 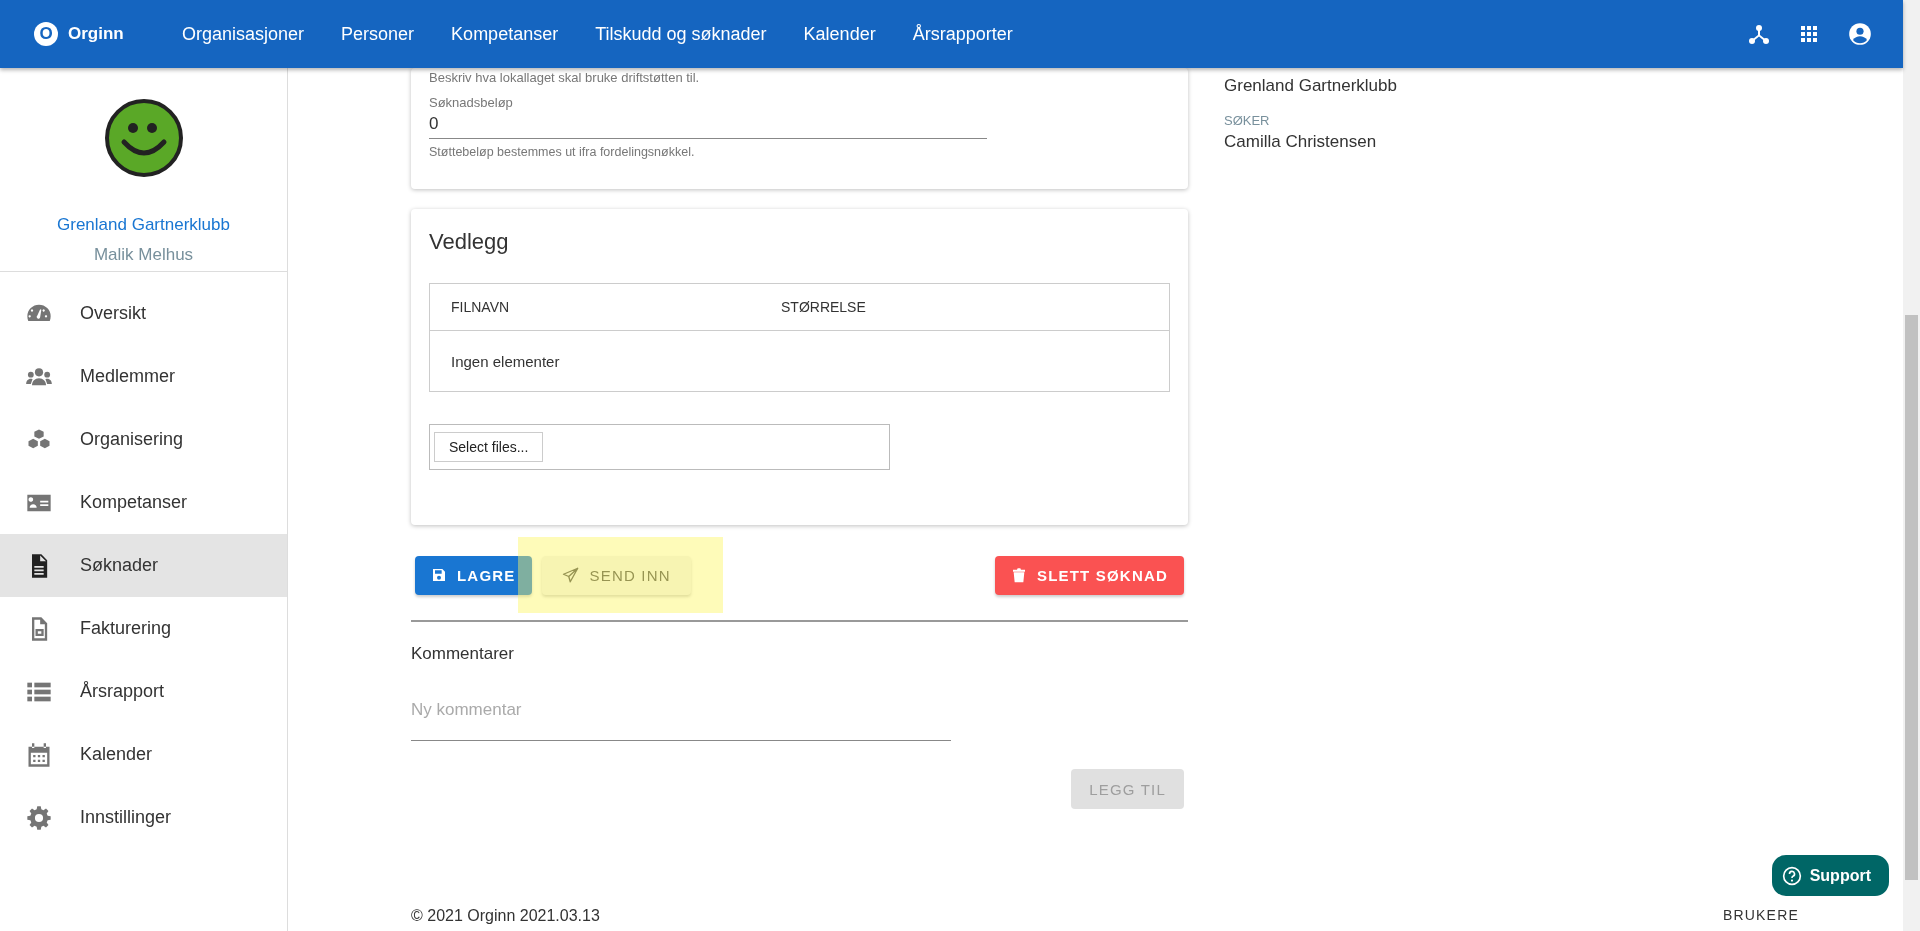 I want to click on settings-icon, so click(x=39, y=817).